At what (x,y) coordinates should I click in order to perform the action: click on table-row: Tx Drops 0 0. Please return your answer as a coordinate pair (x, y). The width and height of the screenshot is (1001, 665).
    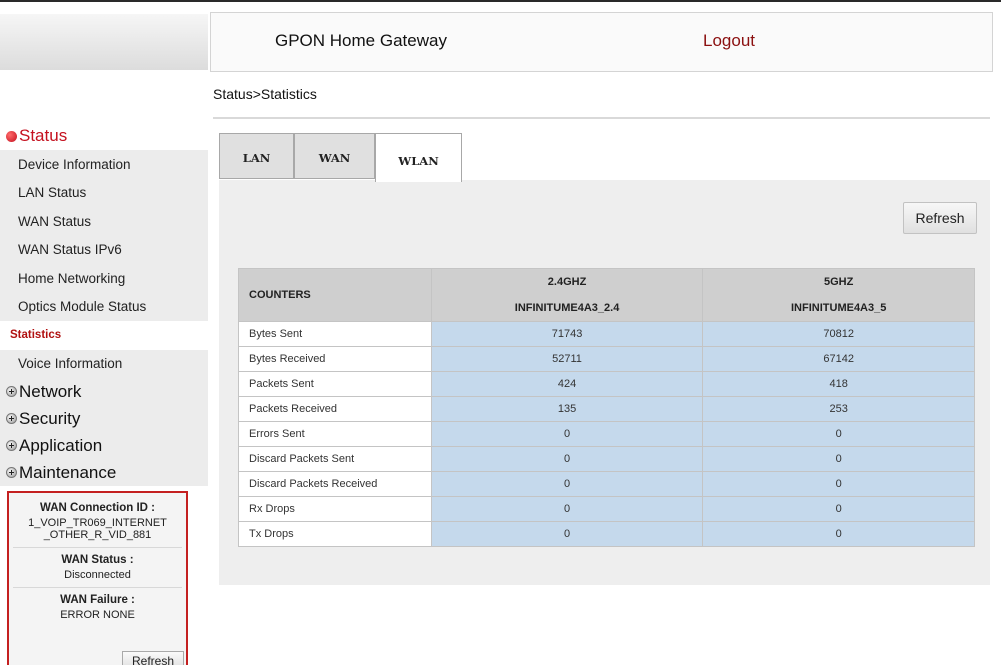
    Looking at the image, I should click on (606, 534).